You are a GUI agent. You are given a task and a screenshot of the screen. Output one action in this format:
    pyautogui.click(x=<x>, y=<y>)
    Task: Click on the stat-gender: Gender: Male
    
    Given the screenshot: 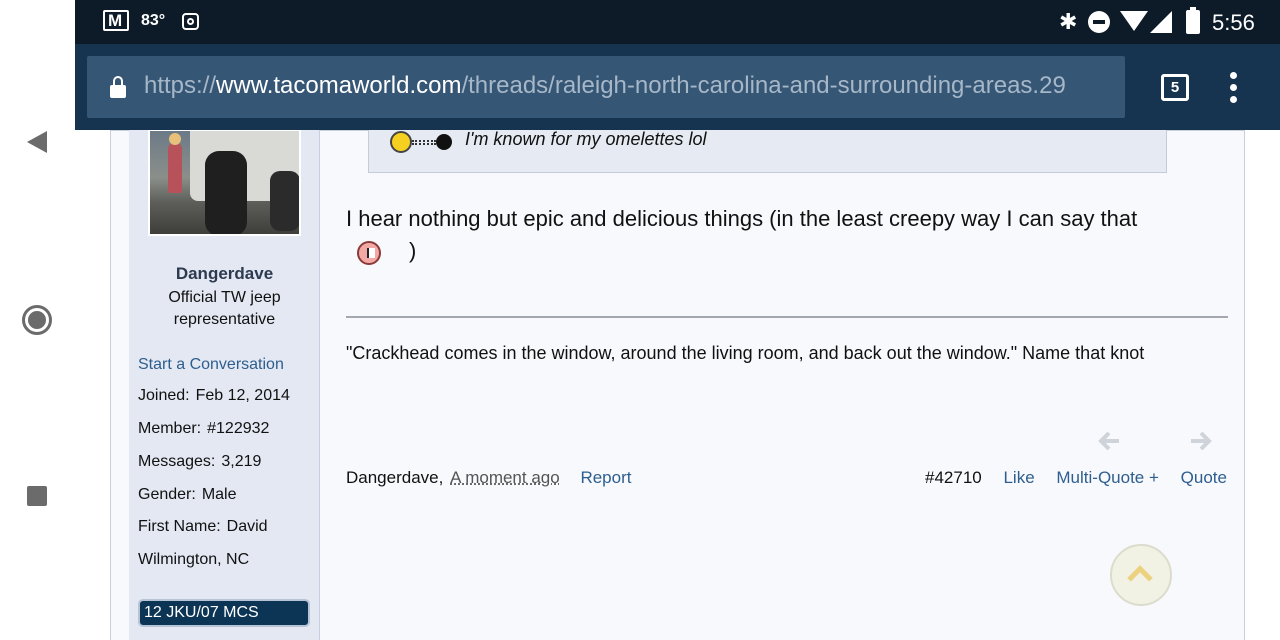 What is the action you would take?
    pyautogui.click(x=187, y=494)
    